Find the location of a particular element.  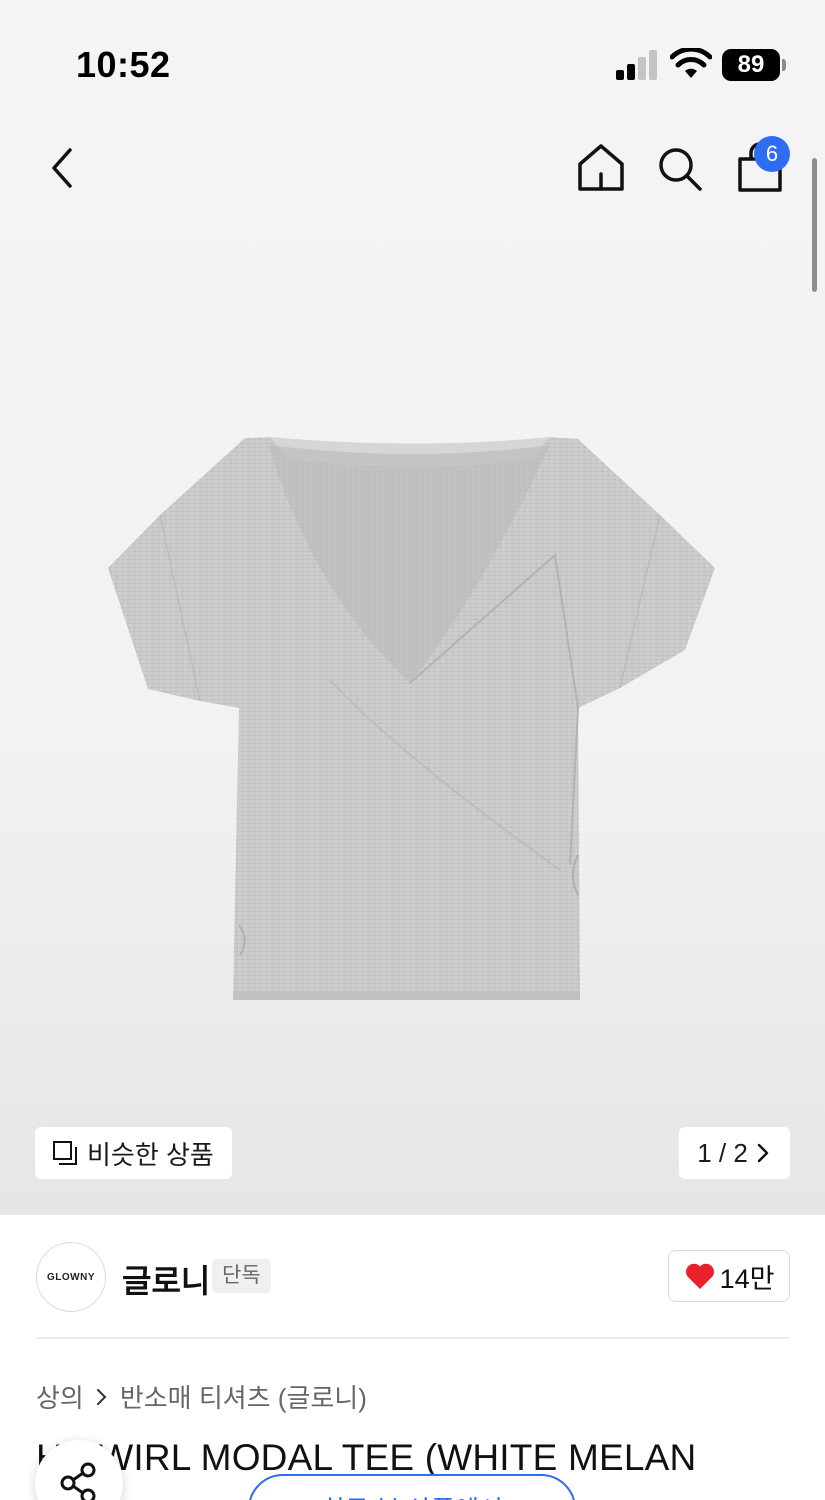

search-icon is located at coordinates (680, 169).